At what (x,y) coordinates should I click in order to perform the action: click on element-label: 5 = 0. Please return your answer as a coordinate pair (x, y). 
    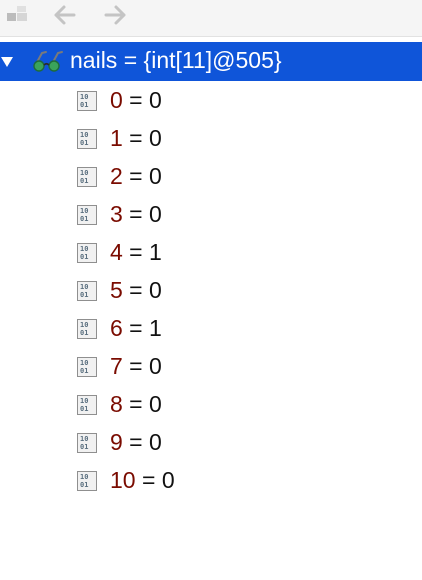
    Looking at the image, I should click on (136, 290).